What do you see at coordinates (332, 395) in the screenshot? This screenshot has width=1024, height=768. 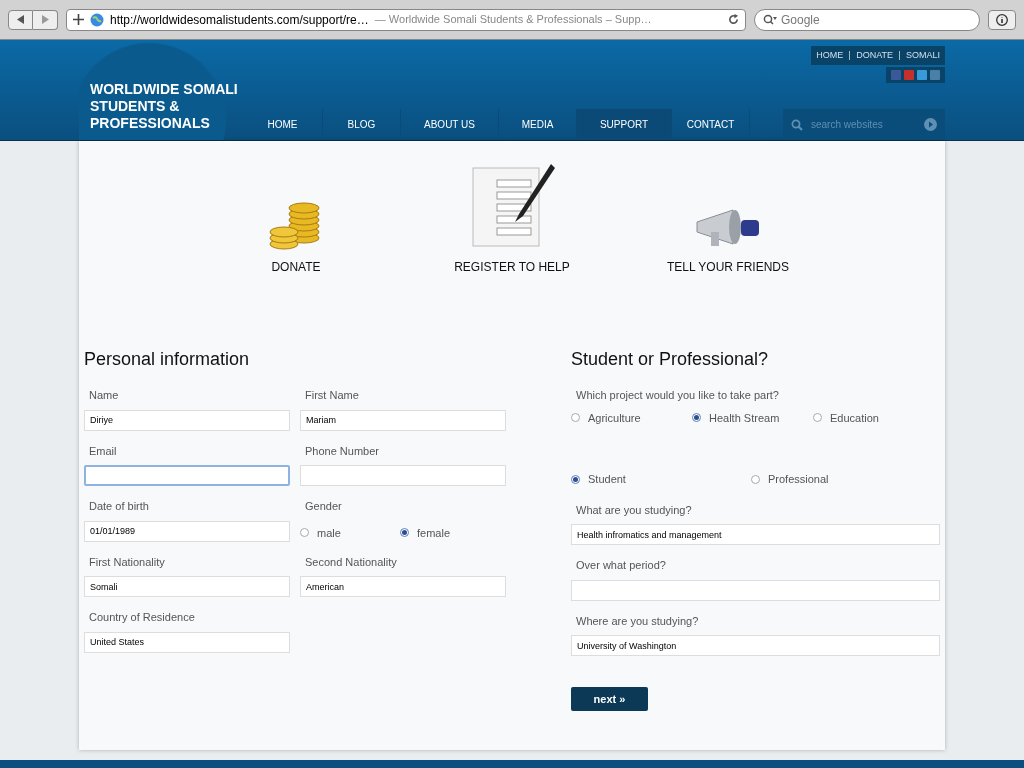 I see `field-label: First Name` at bounding box center [332, 395].